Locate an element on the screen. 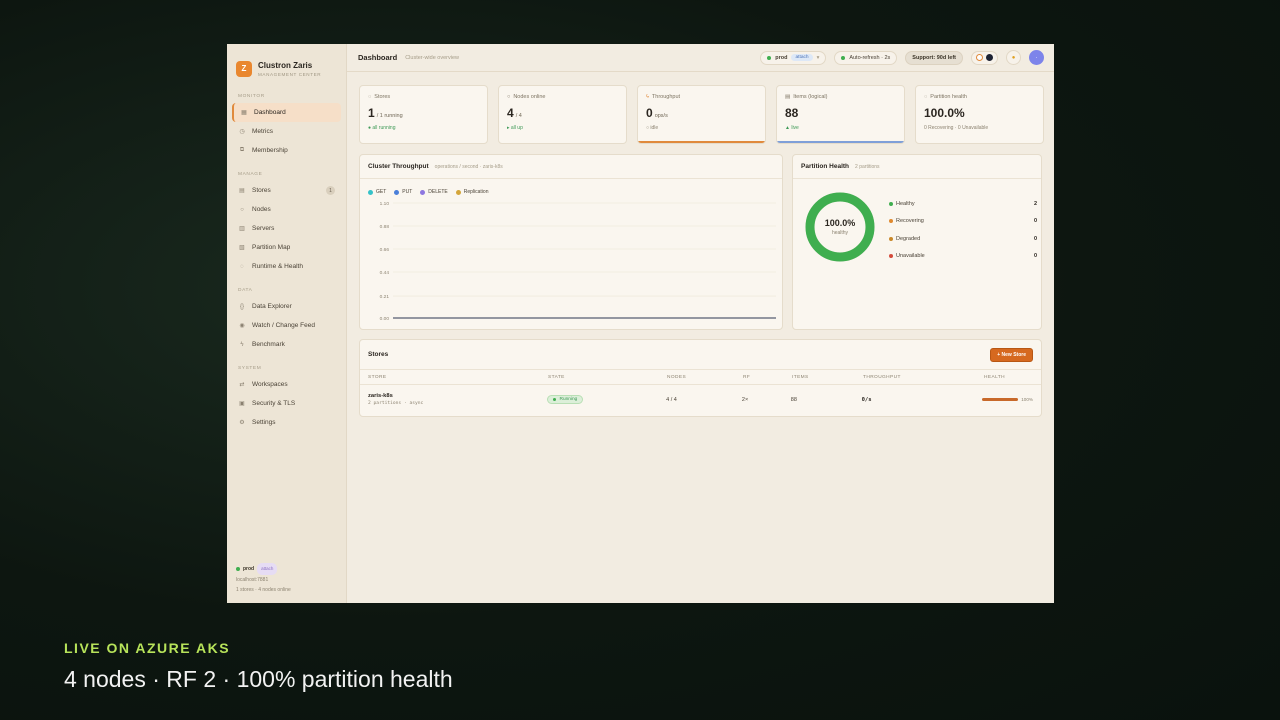  y-tick-label: 0.66 is located at coordinates (385, 250).